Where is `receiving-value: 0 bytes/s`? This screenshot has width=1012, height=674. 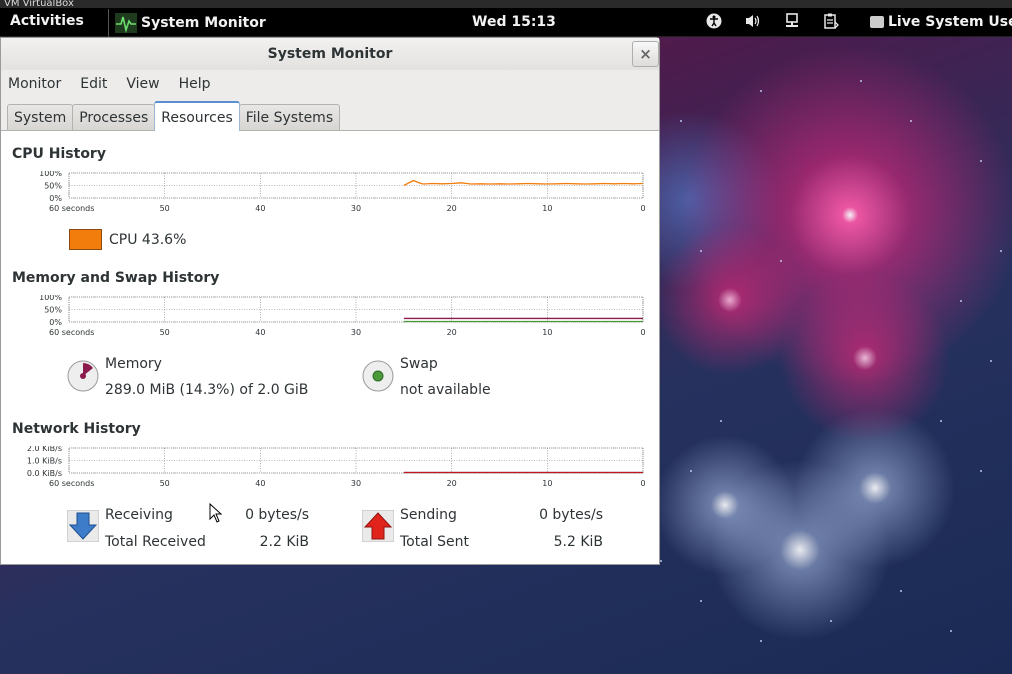 receiving-value: 0 bytes/s is located at coordinates (277, 515).